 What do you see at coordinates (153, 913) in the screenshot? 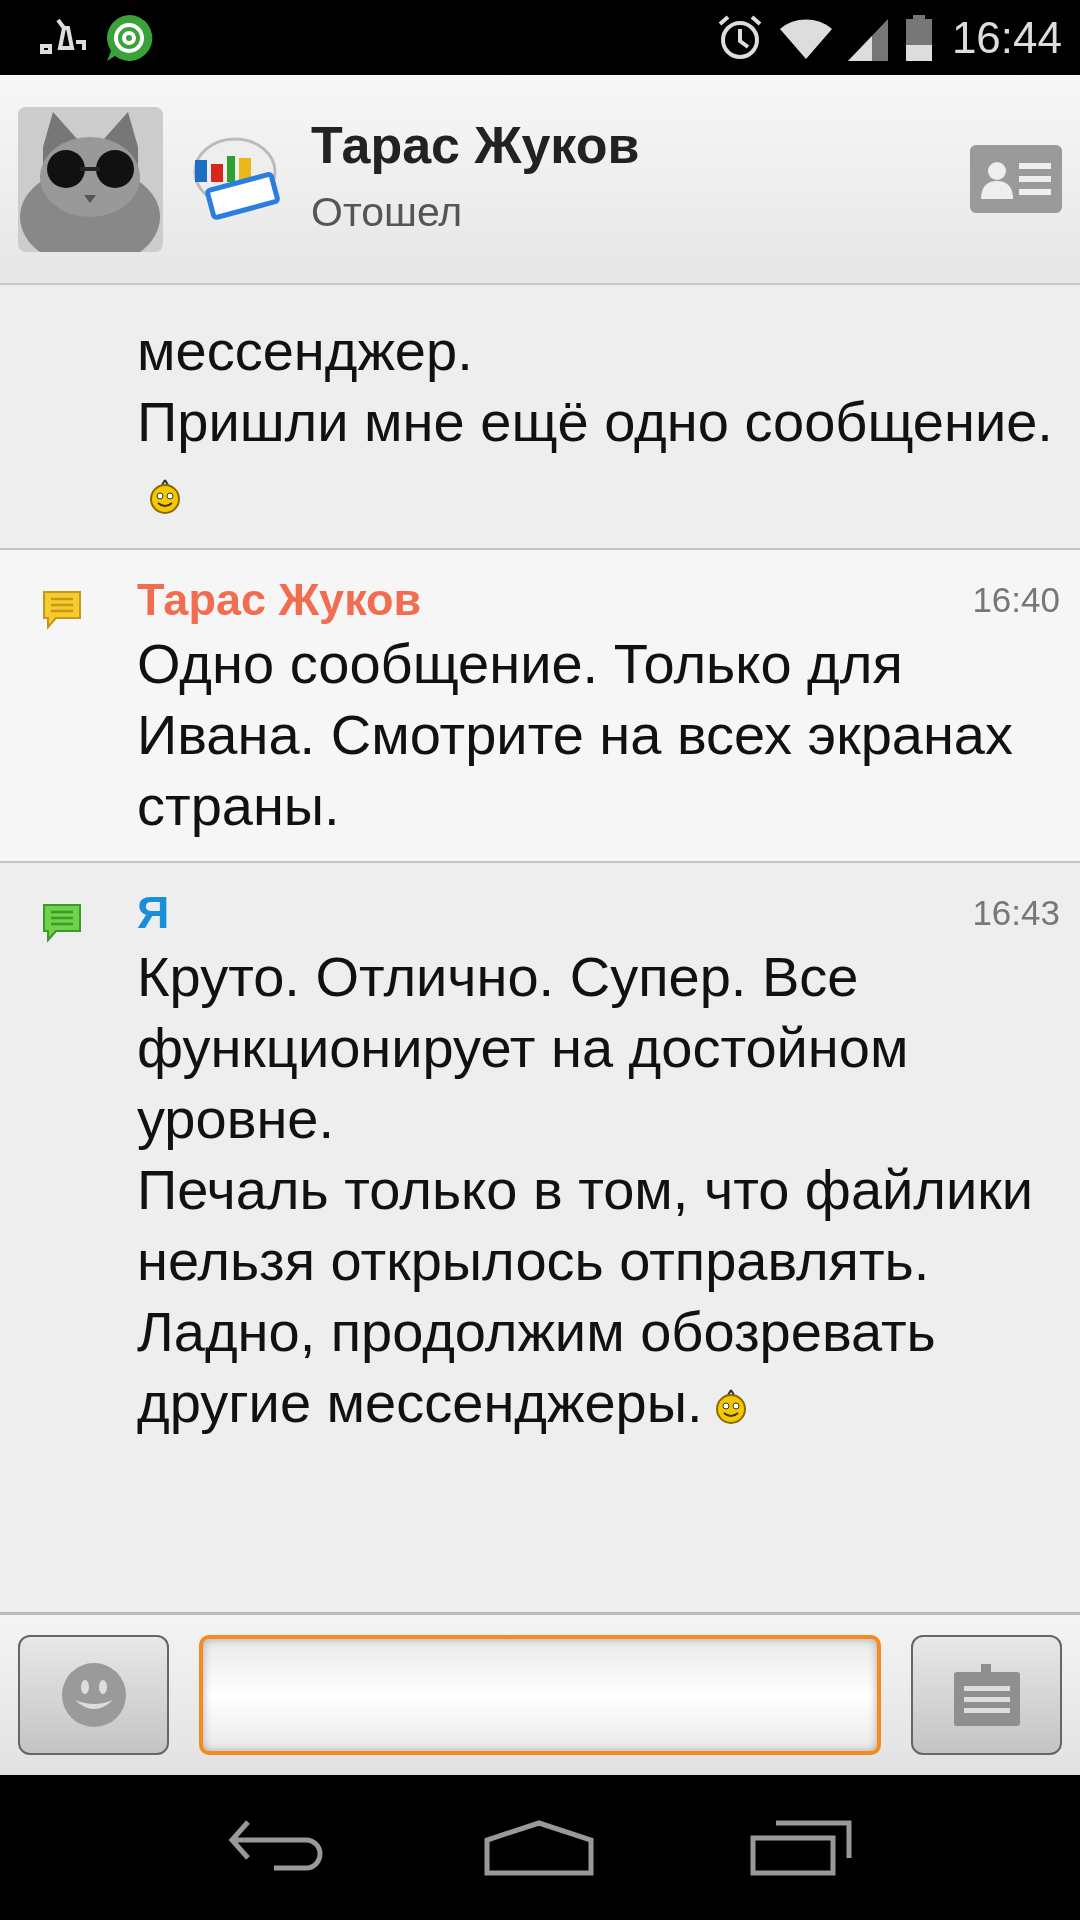
I see `sender-name: Я` at bounding box center [153, 913].